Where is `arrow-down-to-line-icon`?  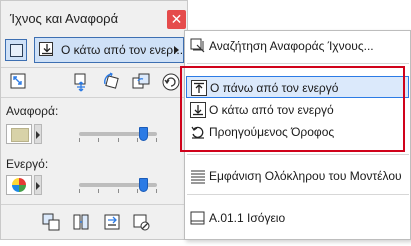
arrow-down-to-line-icon is located at coordinates (46, 49).